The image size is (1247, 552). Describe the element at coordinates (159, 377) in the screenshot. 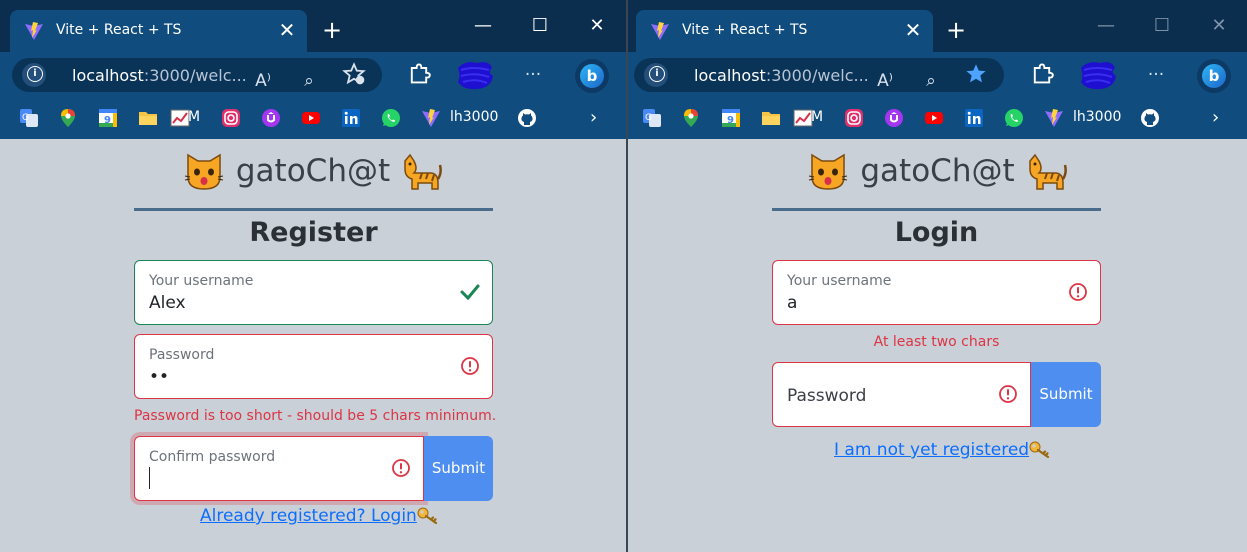

I see `password-value: ••` at that location.